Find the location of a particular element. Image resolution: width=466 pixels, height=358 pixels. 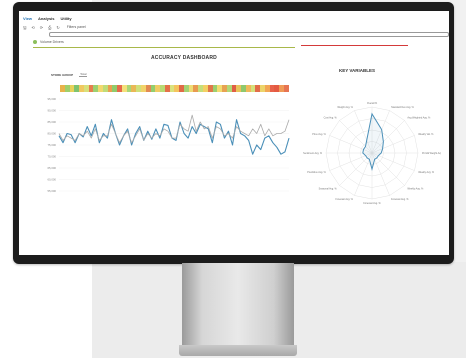

y-tick-label: 70,000 is located at coordinates (51, 157).